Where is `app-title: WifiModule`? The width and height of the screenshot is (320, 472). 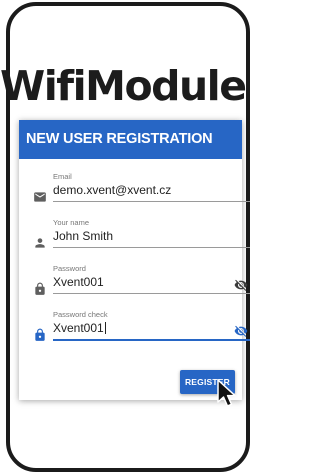
app-title: WifiModule is located at coordinates (123, 86).